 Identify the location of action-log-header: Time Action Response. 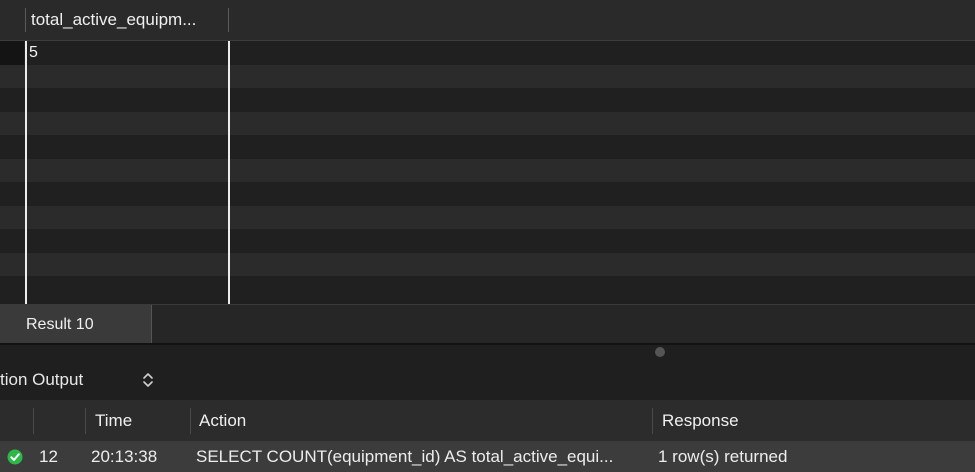
(487, 421).